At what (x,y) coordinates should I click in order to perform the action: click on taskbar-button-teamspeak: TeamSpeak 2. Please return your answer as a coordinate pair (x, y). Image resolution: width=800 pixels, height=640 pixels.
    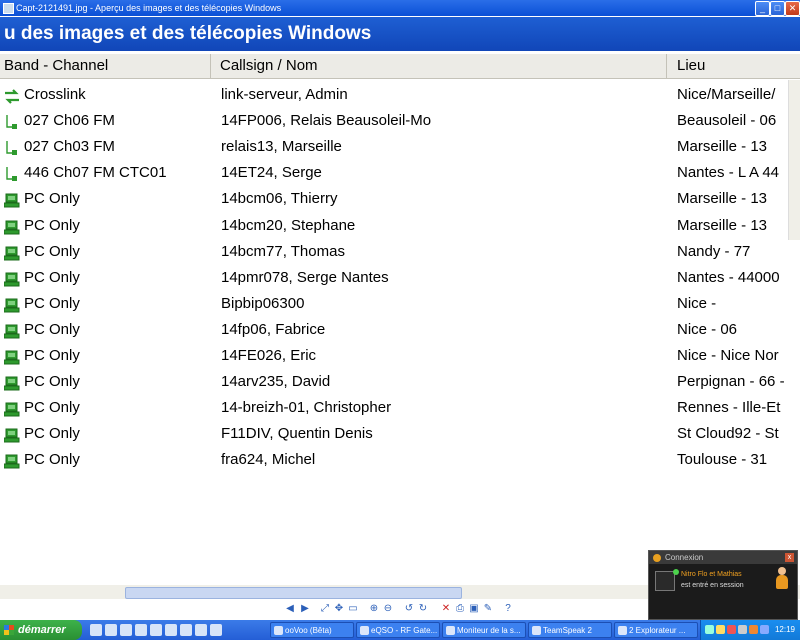
    Looking at the image, I should click on (570, 630).